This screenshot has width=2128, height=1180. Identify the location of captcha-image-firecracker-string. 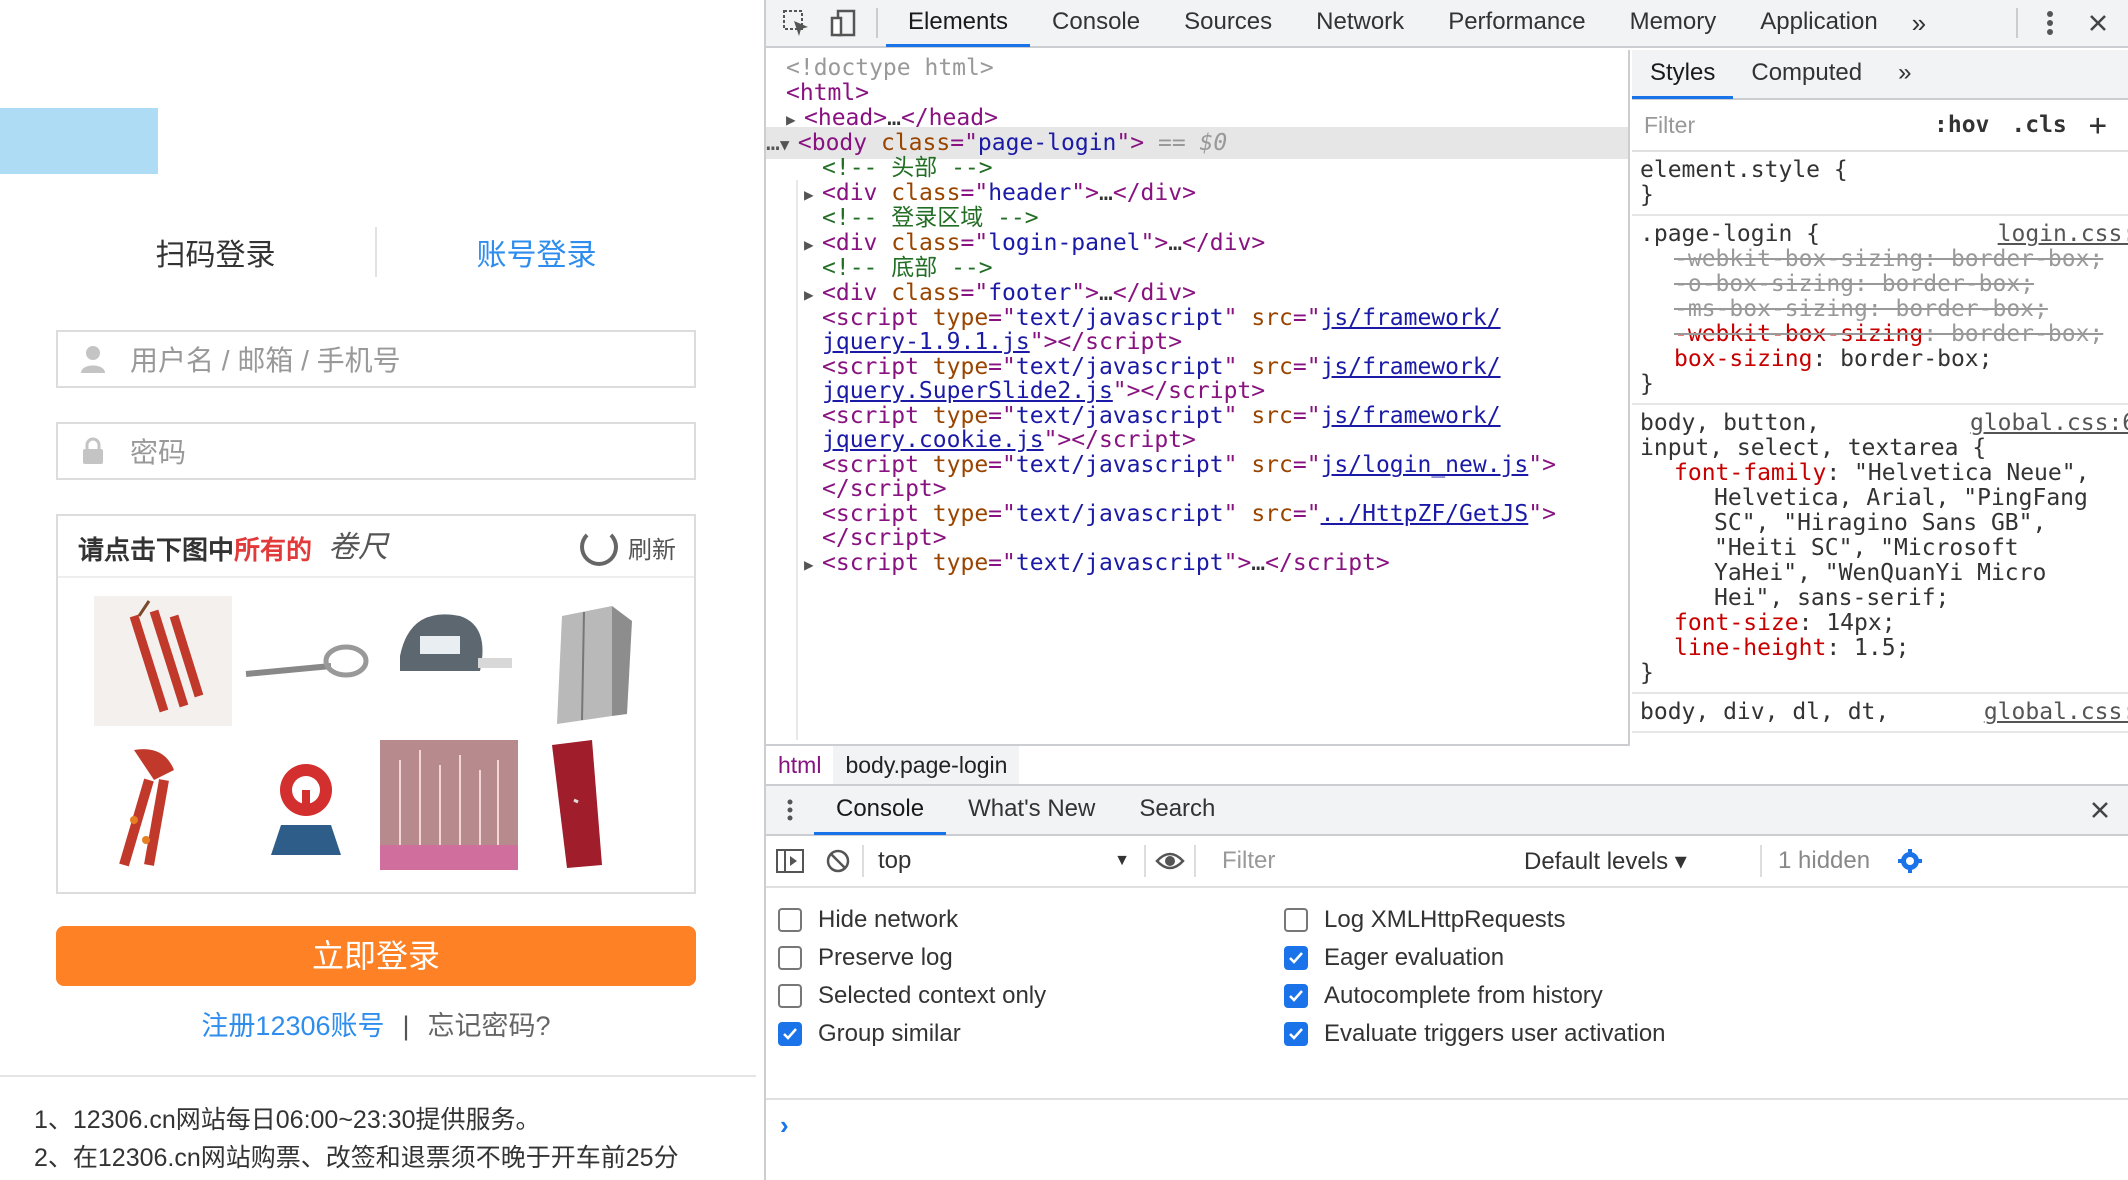
(163, 805).